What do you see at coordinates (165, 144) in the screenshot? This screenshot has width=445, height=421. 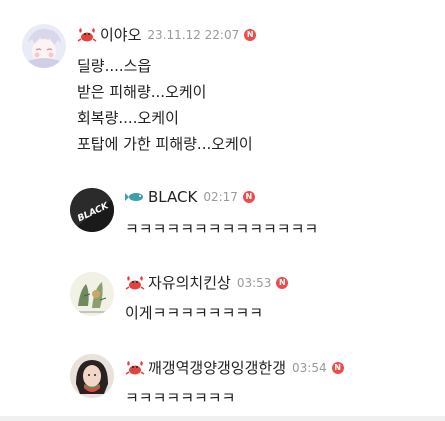 I see `comment-line: 포탑에 가한 피해량...오케이` at bounding box center [165, 144].